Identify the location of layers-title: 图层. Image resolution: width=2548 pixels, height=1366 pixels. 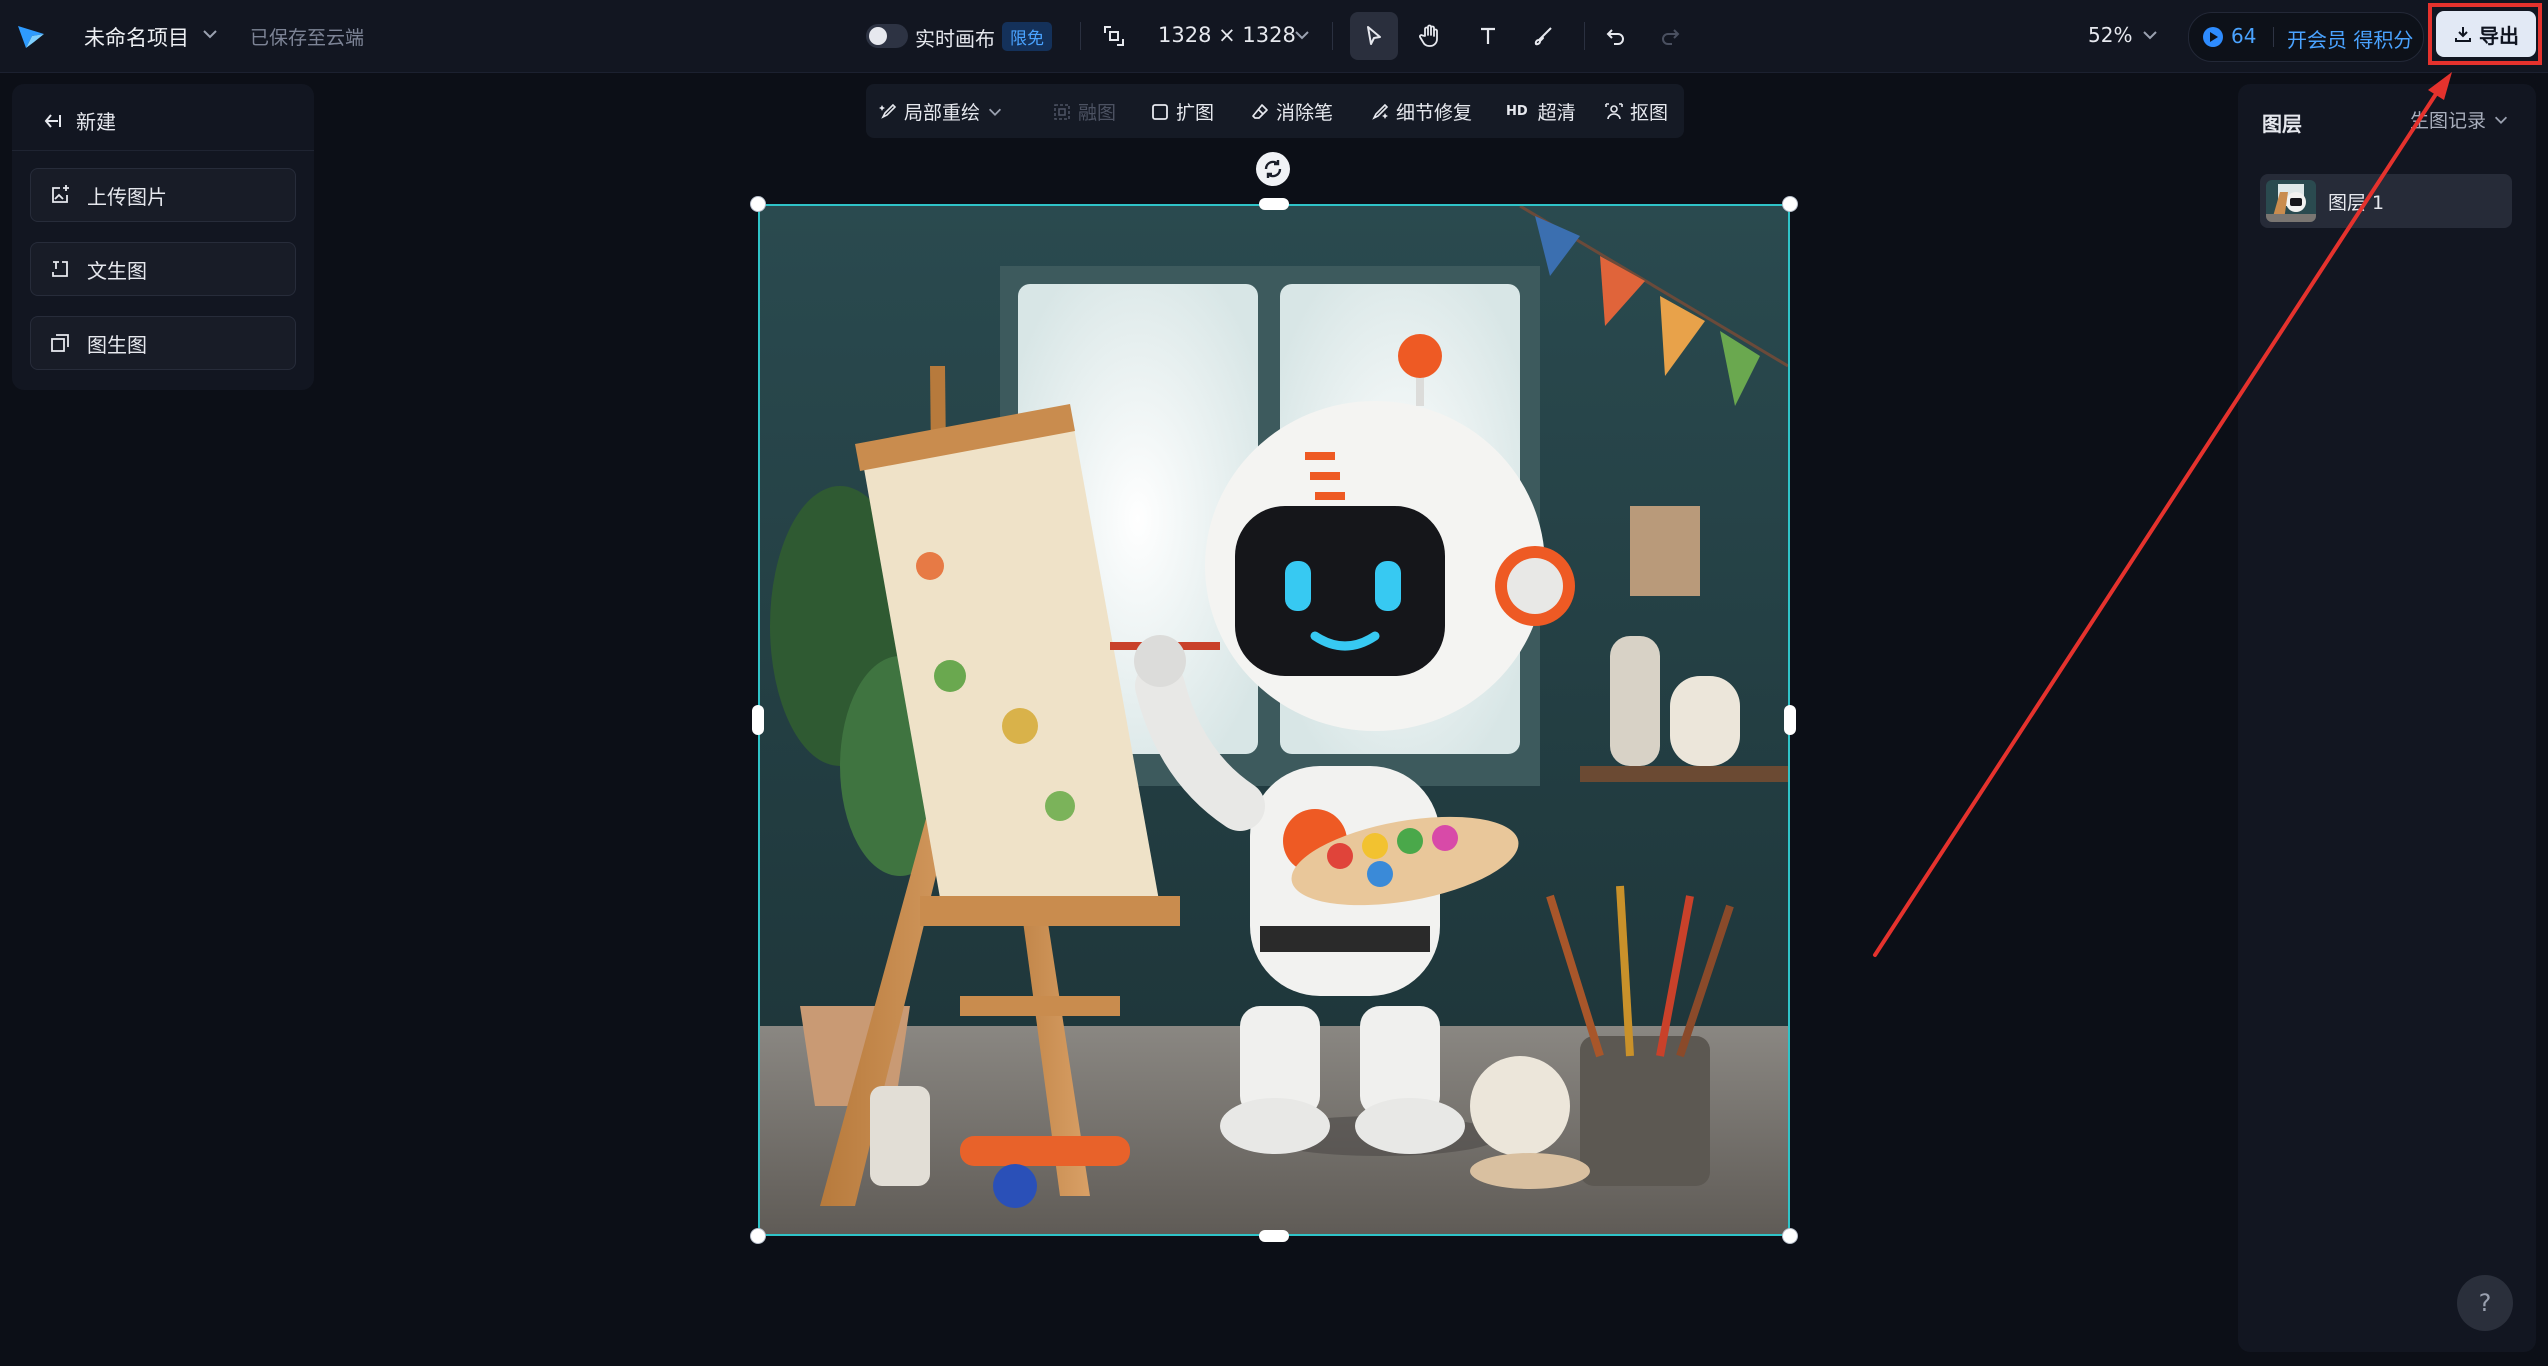
(2282, 124).